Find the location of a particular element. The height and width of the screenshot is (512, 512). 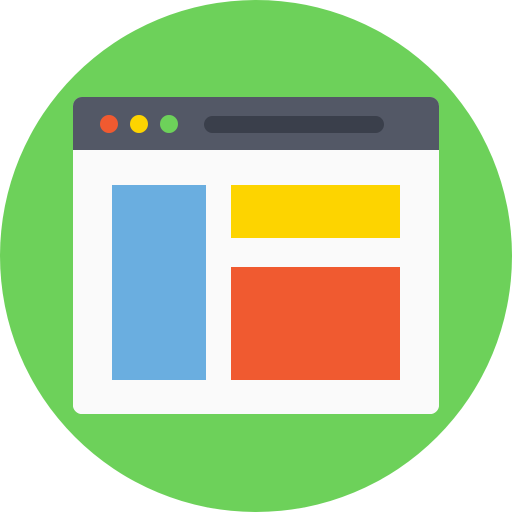

close-dot-icon is located at coordinates (109, 124).